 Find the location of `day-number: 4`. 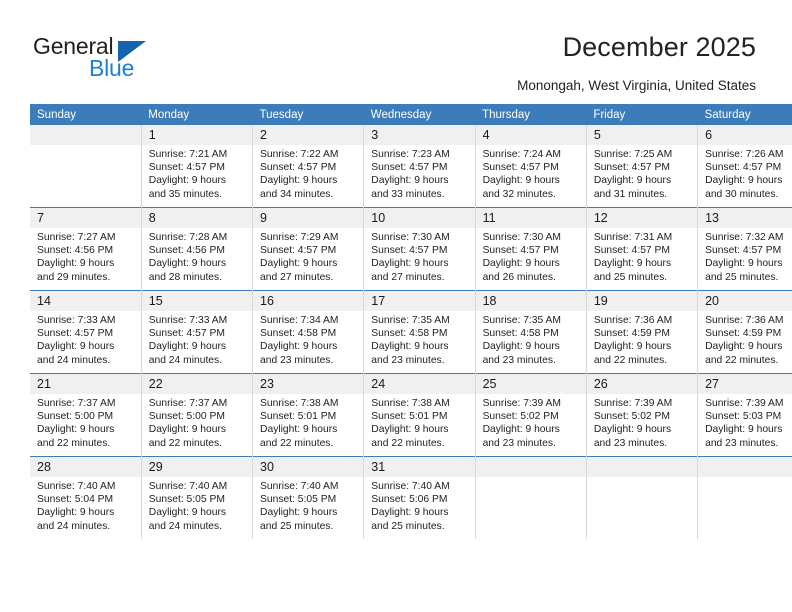

day-number: 4 is located at coordinates (530, 135).